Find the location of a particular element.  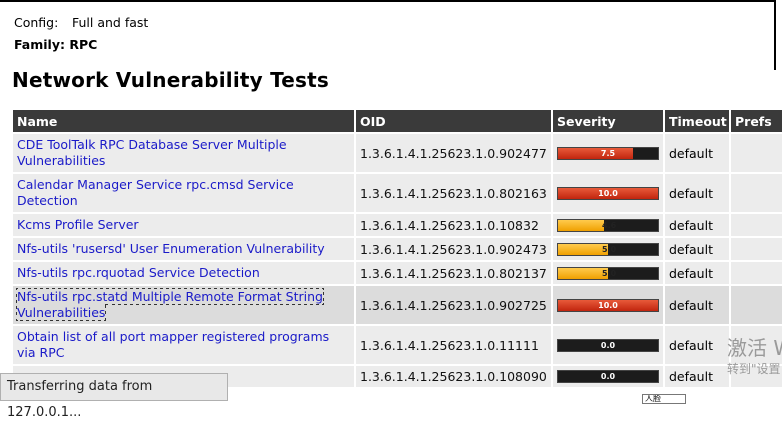

nvt-name-cell: Nfs-utils rpc.rquotad Service Detection is located at coordinates (183, 273).